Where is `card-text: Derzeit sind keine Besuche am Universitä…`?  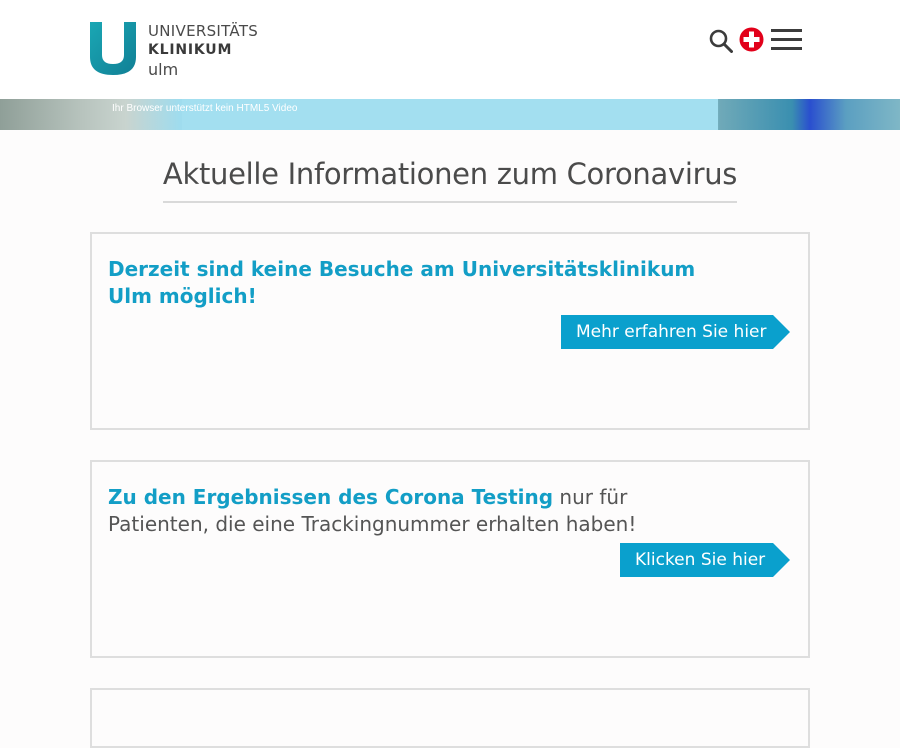 card-text: Derzeit sind keine Besuche am Universitä… is located at coordinates (413, 283).